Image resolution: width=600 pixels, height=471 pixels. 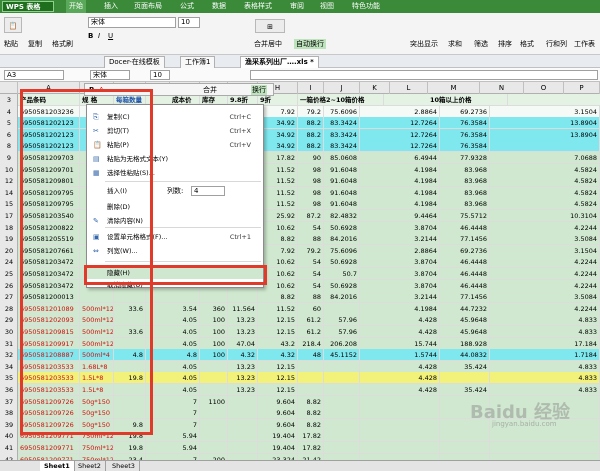 I want to click on row-number: 9, so click(x=9, y=158).